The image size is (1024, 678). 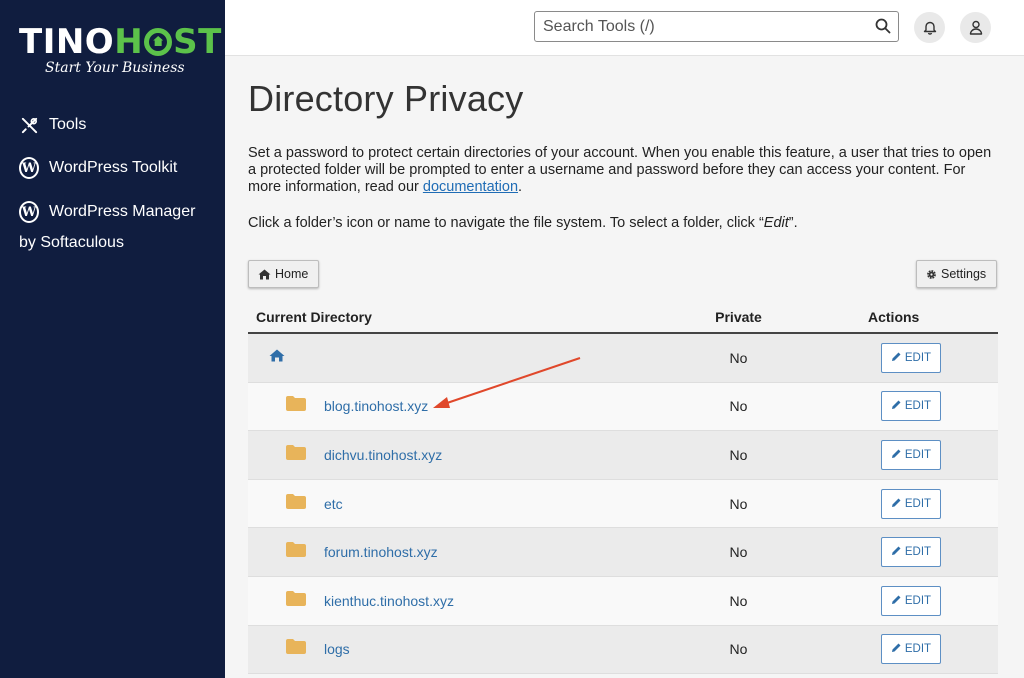 What do you see at coordinates (277, 358) in the screenshot?
I see `home-directory-icon` at bounding box center [277, 358].